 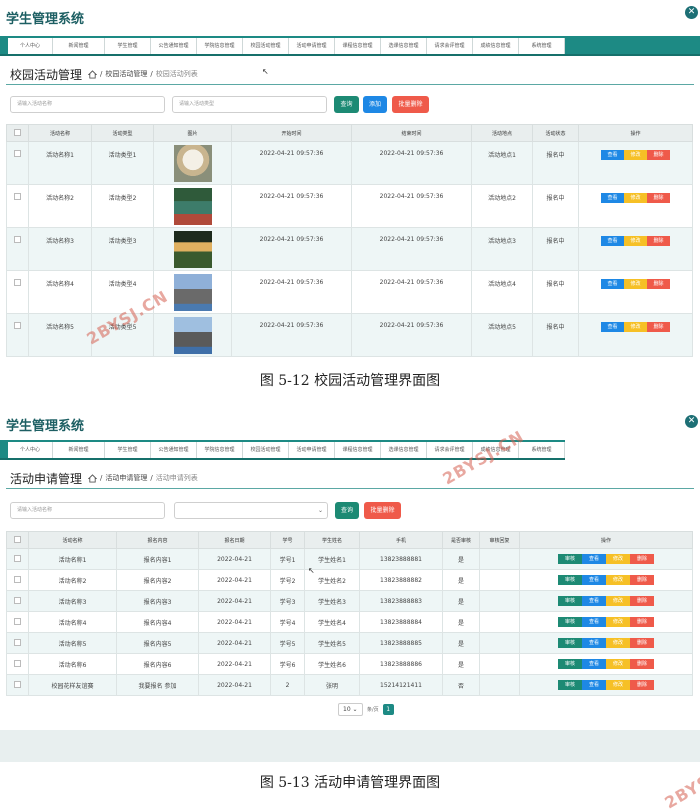 What do you see at coordinates (126, 74) in the screenshot?
I see `breadcrumb-level1: 校园活动管理` at bounding box center [126, 74].